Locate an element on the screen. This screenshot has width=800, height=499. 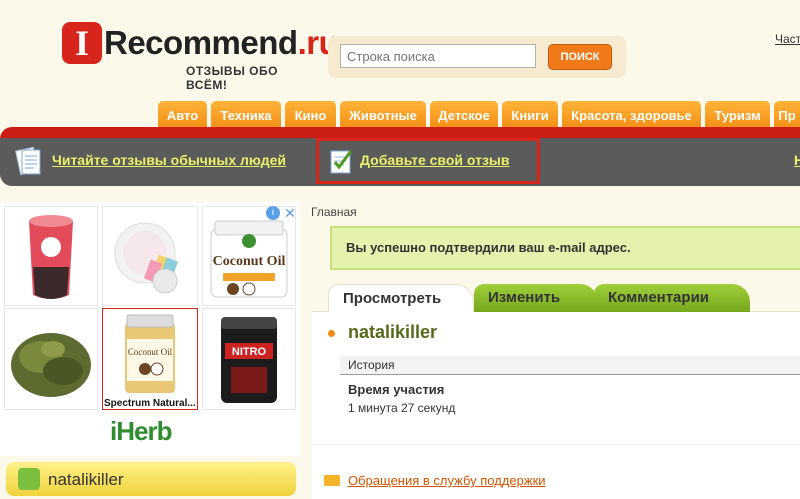
section-header: История is located at coordinates (570, 365).